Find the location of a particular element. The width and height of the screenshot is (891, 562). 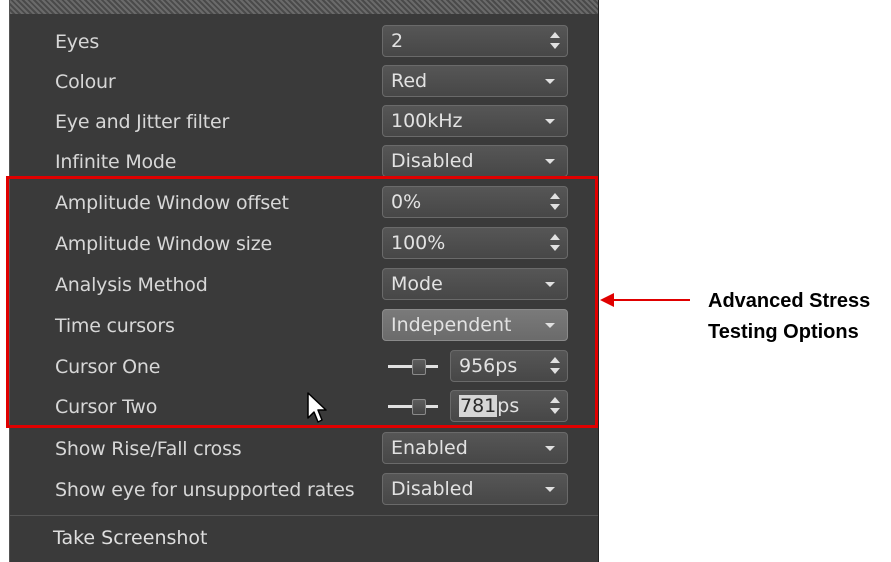

colour-dropdown: Red is located at coordinates (475, 81).